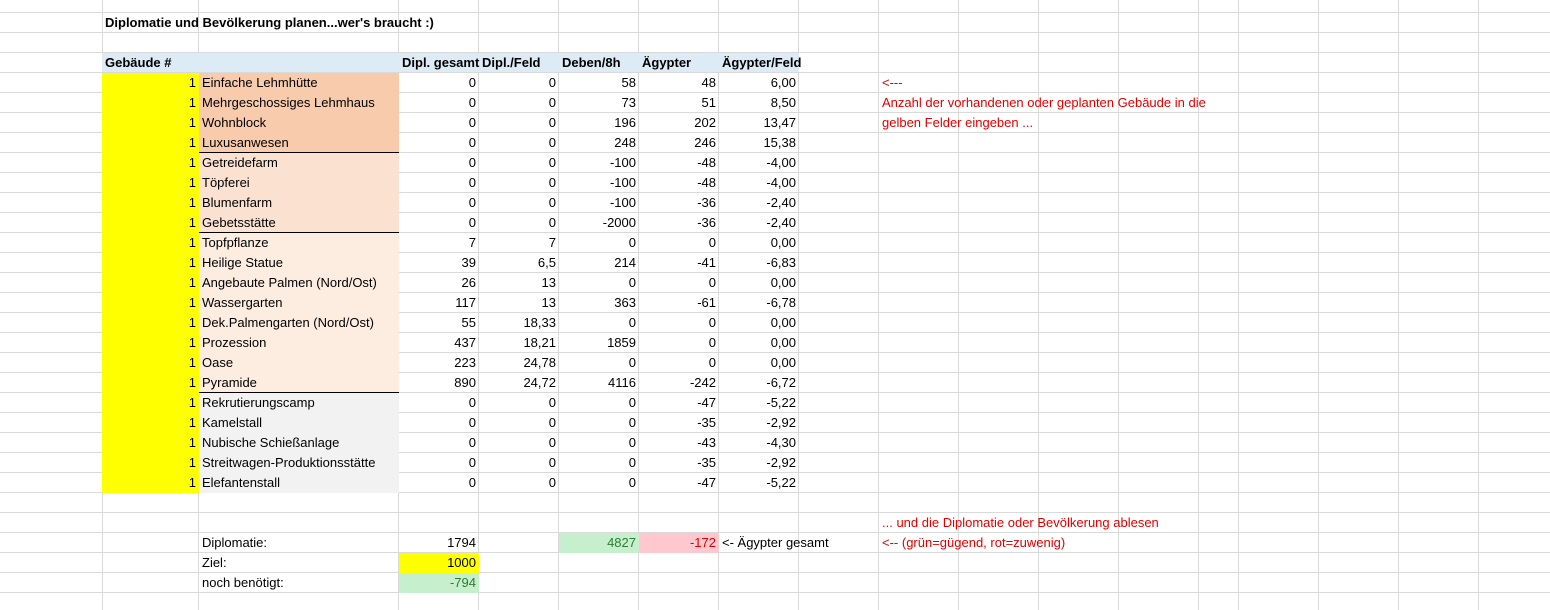 Image resolution: width=1550 pixels, height=610 pixels. Describe the element at coordinates (759, 303) in the screenshot. I see `egypt-field-cell: -6,78` at that location.